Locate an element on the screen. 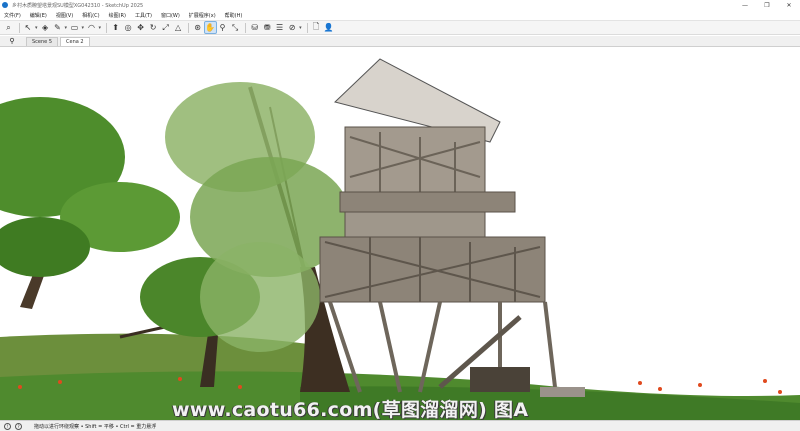 The width and height of the screenshot is (800, 431). menu-view: 视图(V) is located at coordinates (64, 15).